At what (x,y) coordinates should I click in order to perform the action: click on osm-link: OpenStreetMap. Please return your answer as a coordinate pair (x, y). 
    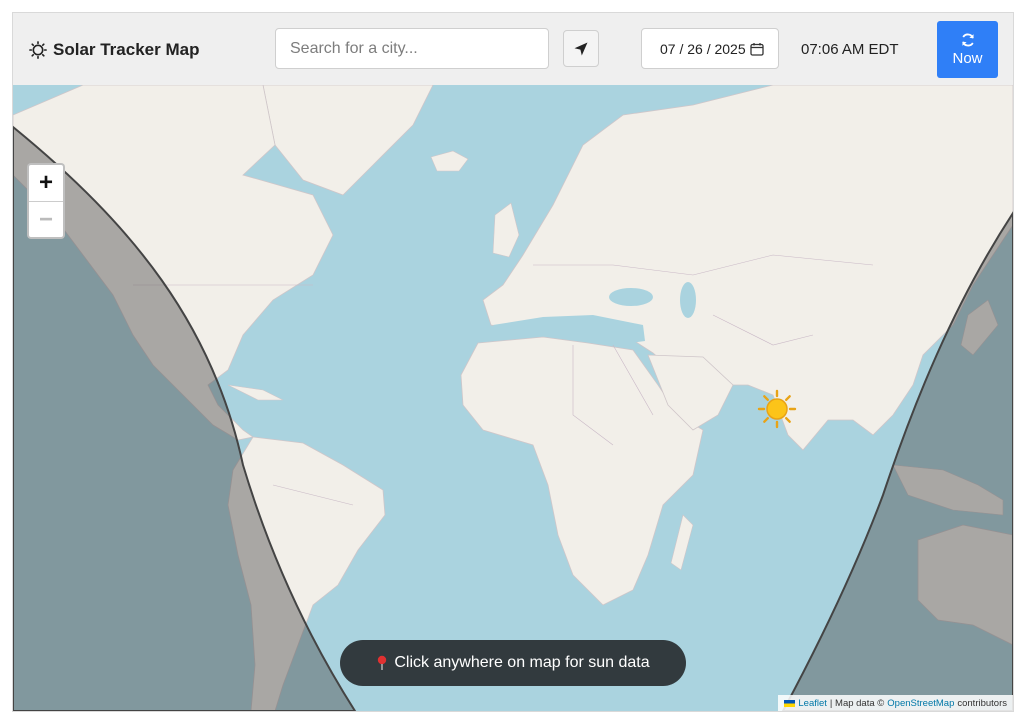
    Looking at the image, I should click on (920, 703).